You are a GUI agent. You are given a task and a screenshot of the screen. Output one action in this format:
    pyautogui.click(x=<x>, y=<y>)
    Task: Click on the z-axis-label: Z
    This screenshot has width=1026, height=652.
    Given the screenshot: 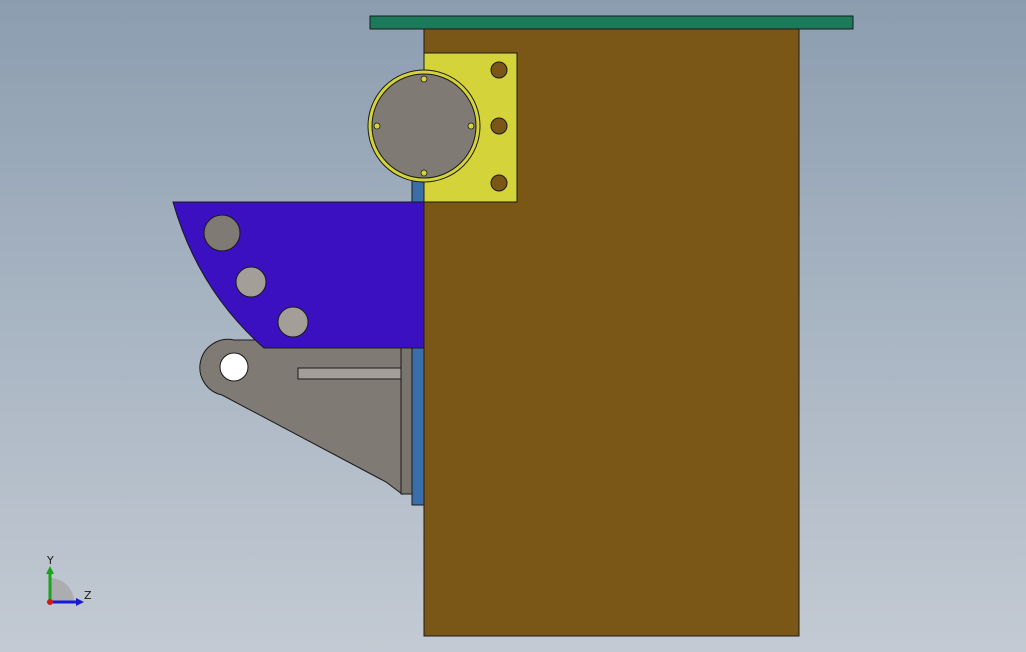 What is the action you would take?
    pyautogui.click(x=88, y=595)
    